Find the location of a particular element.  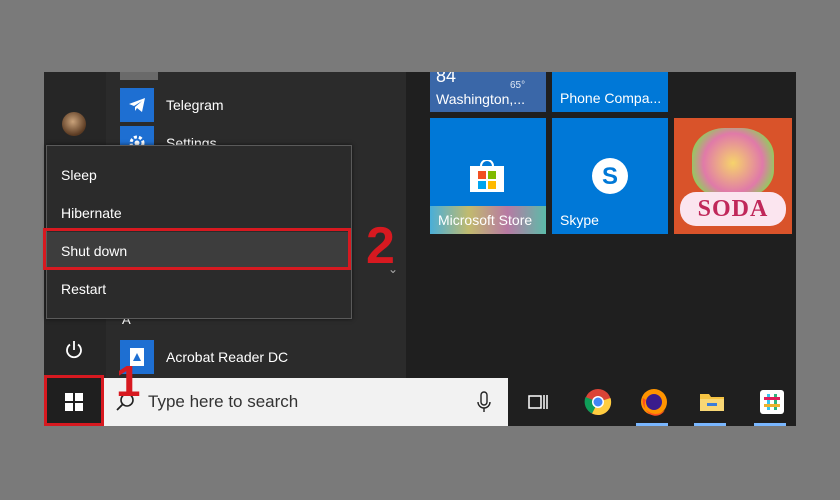

skype-icon: S is located at coordinates (610, 176).